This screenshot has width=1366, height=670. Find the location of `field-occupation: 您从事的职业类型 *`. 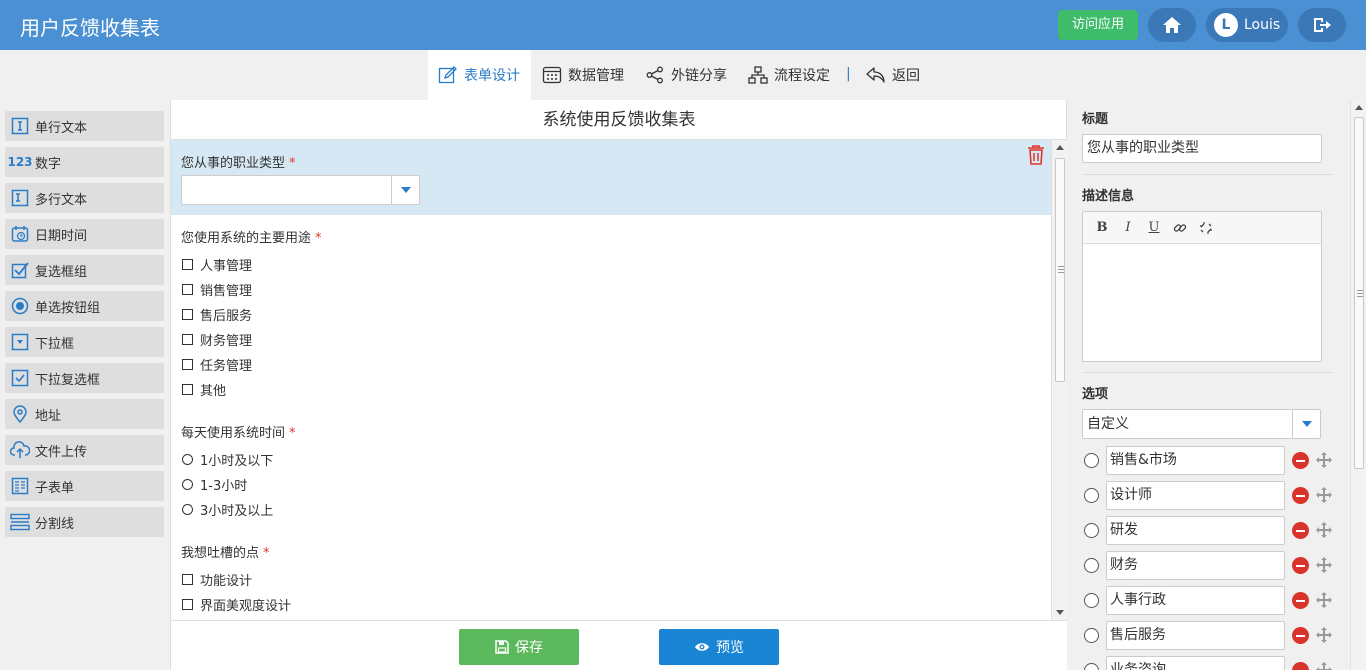

field-occupation: 您从事的职业类型 * is located at coordinates (611, 177).